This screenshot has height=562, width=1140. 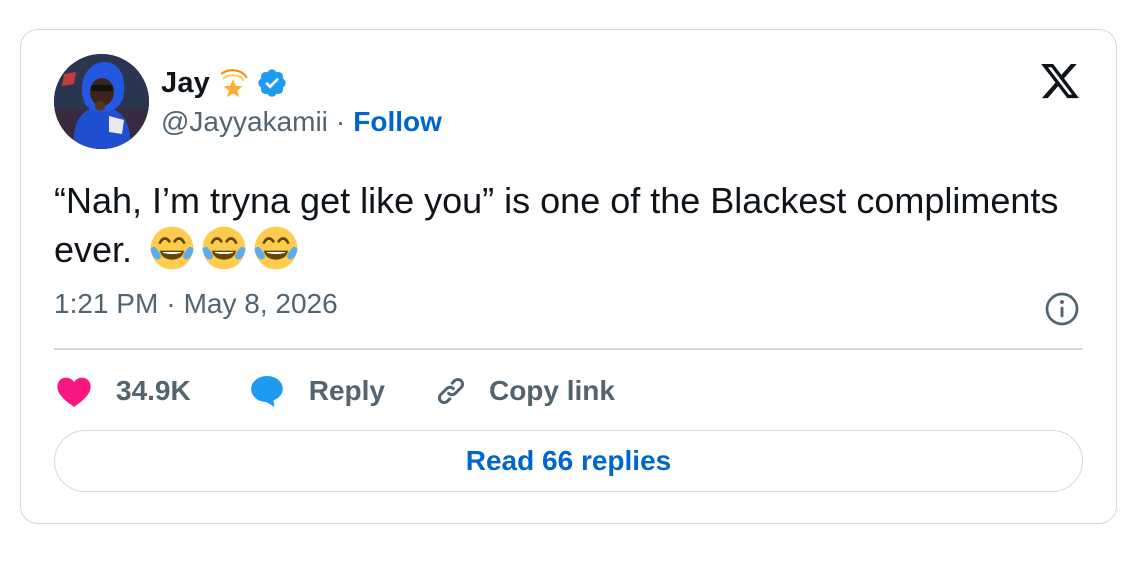 I want to click on avatar, so click(x=101, y=101).